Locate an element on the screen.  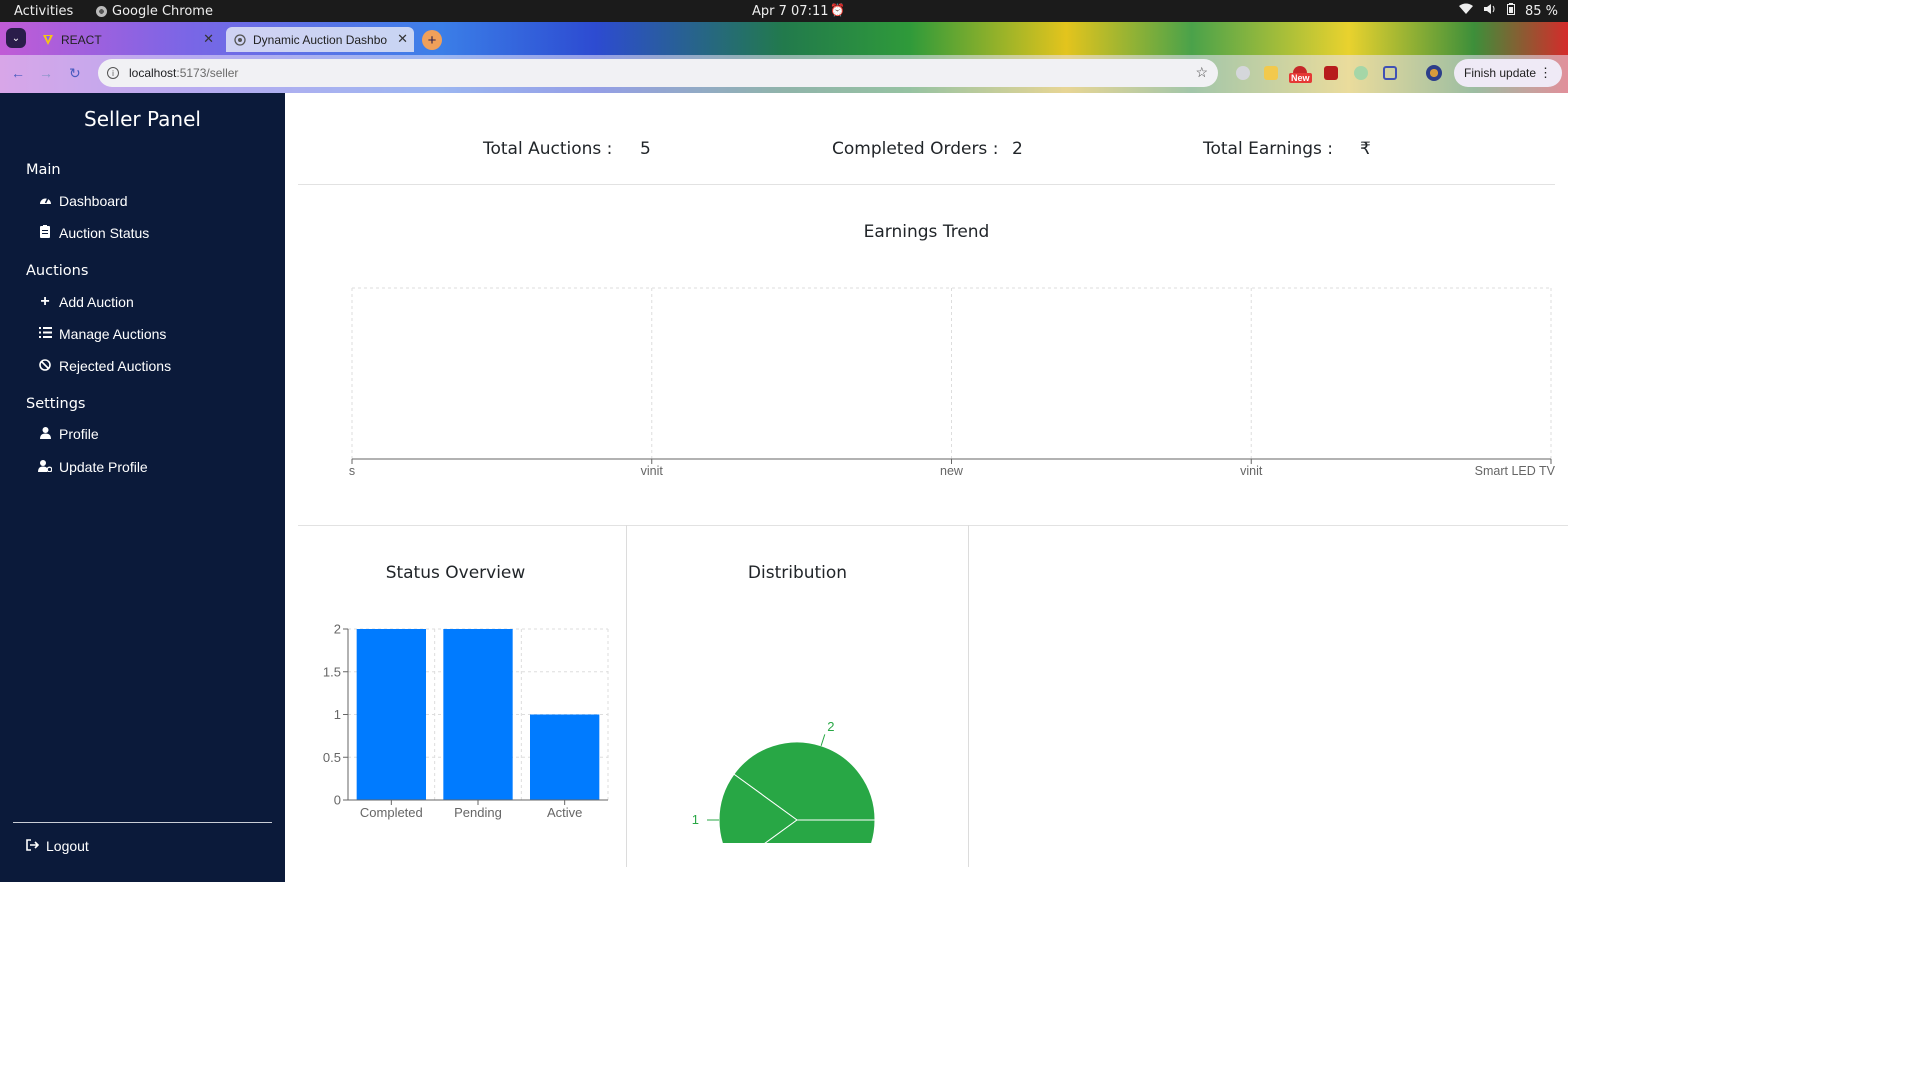
pie-label: 2 is located at coordinates (830, 726).